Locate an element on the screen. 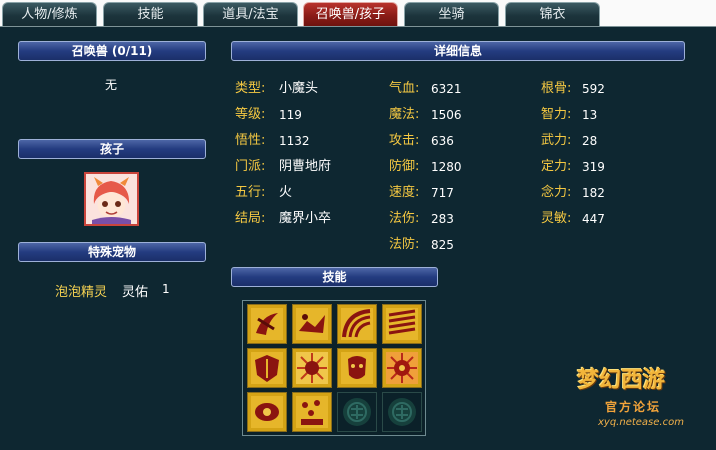 This screenshot has width=716, height=450. stat-value-endurance: 319 is located at coordinates (593, 167).